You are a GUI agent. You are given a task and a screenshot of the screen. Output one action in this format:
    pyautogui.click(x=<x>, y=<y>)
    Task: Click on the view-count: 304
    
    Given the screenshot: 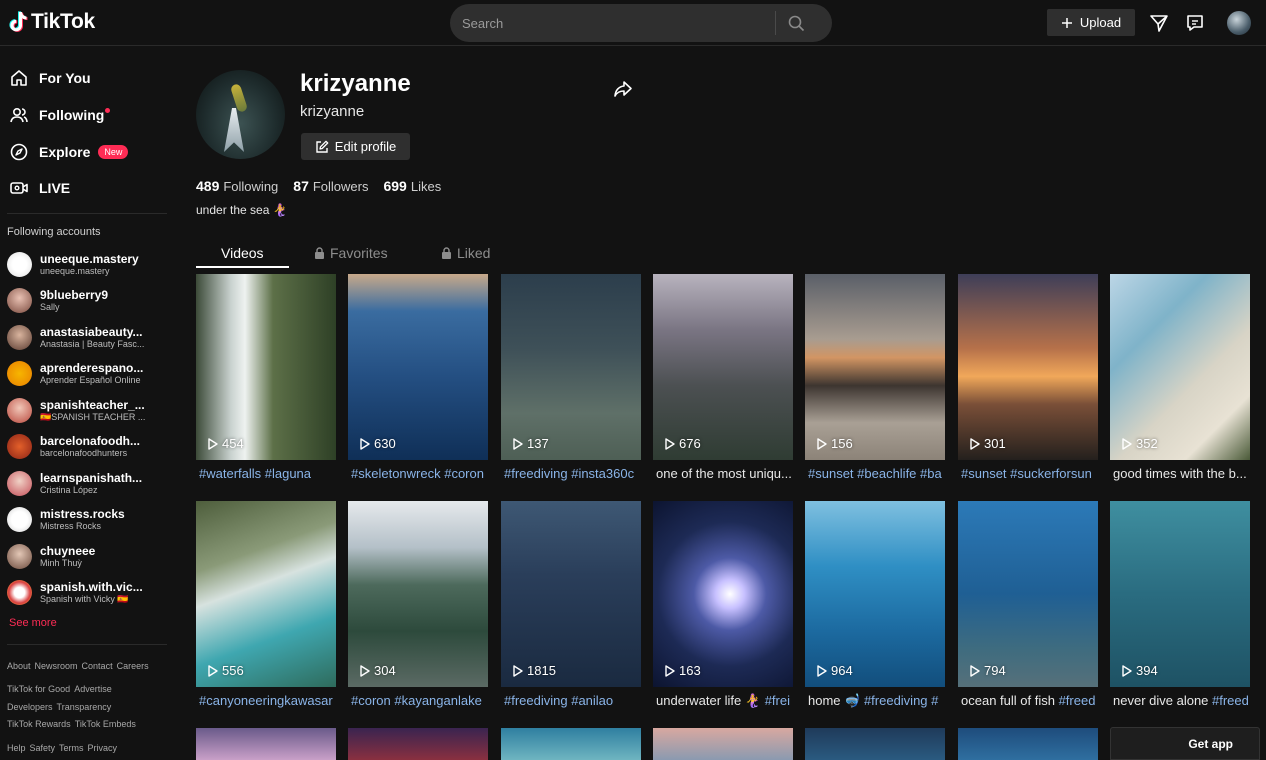 What is the action you would take?
    pyautogui.click(x=378, y=670)
    